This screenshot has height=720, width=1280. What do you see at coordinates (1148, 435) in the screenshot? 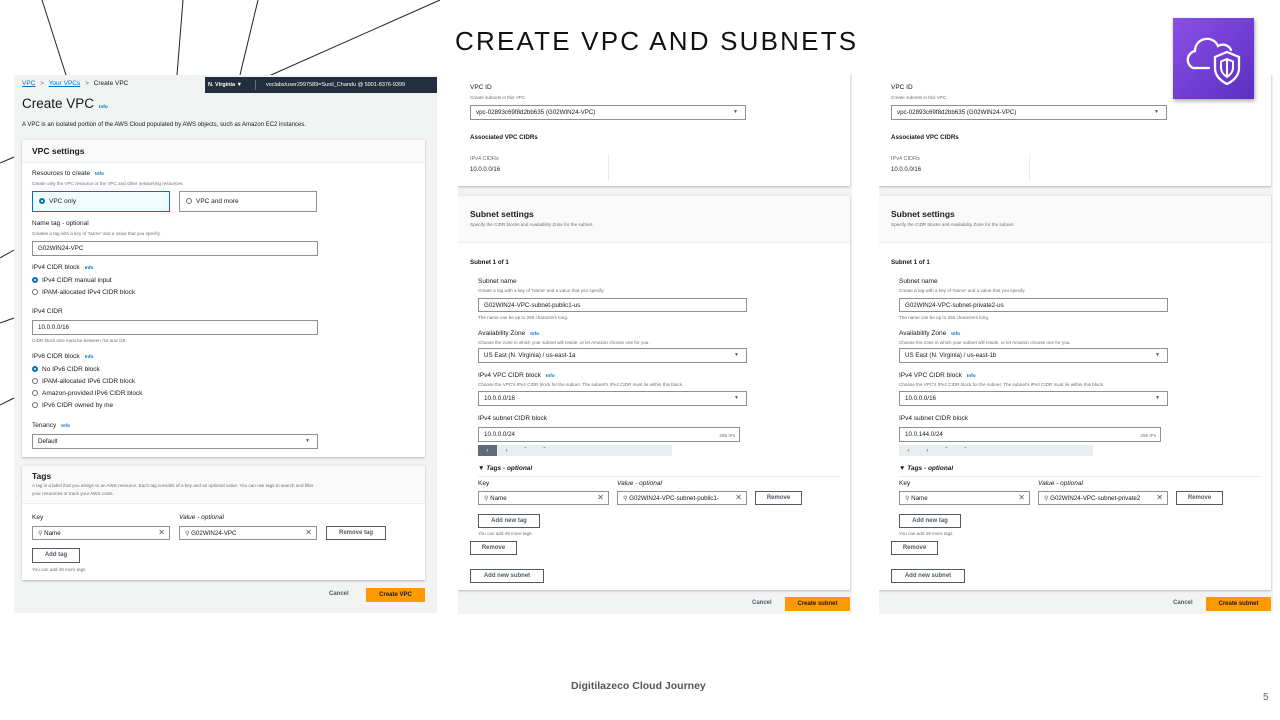
I see `ip-count: 256 IPs` at bounding box center [1148, 435].